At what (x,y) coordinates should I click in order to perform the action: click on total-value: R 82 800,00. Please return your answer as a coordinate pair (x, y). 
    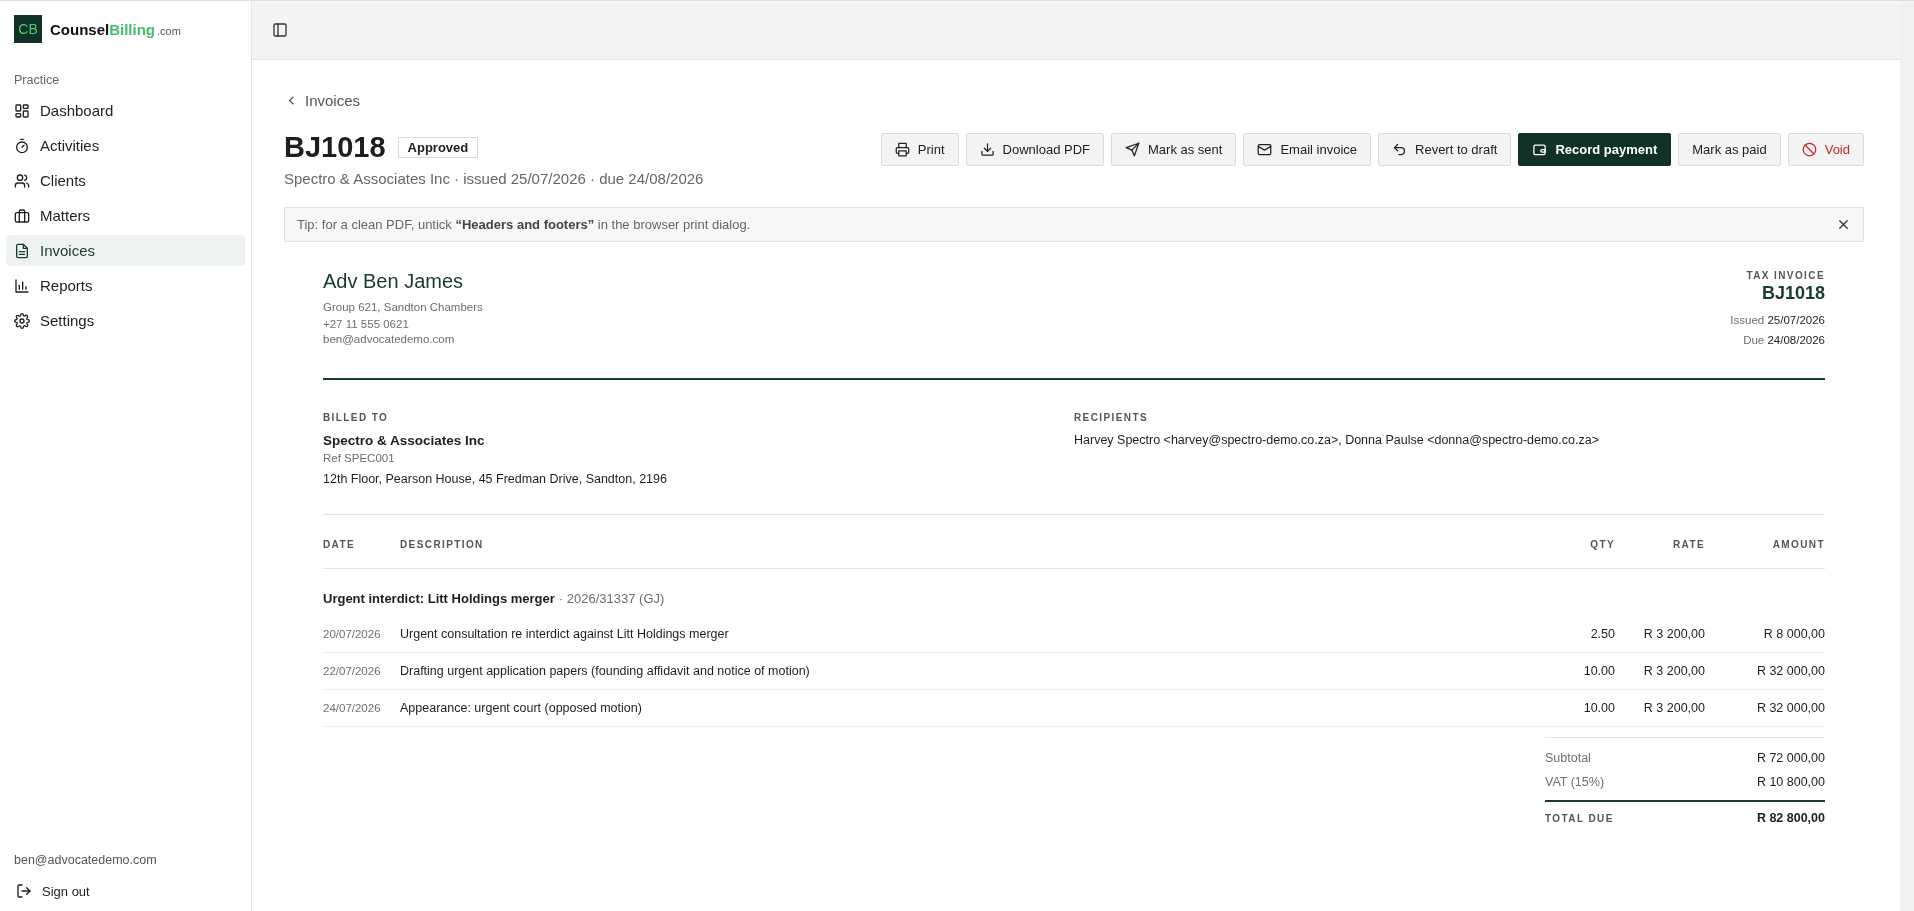
    Looking at the image, I should click on (1790, 818).